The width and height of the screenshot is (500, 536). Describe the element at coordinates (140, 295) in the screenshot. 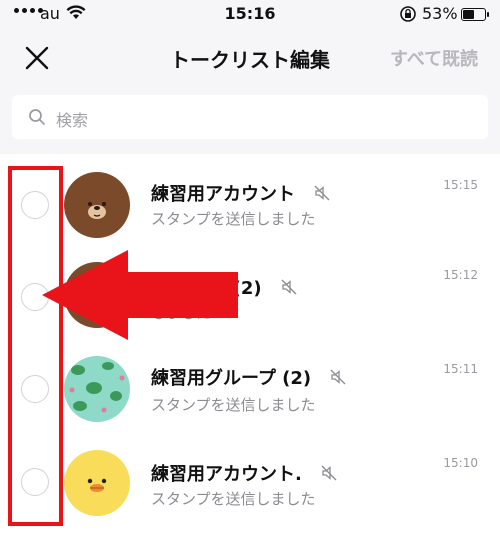

I see `arrow-icon` at that location.